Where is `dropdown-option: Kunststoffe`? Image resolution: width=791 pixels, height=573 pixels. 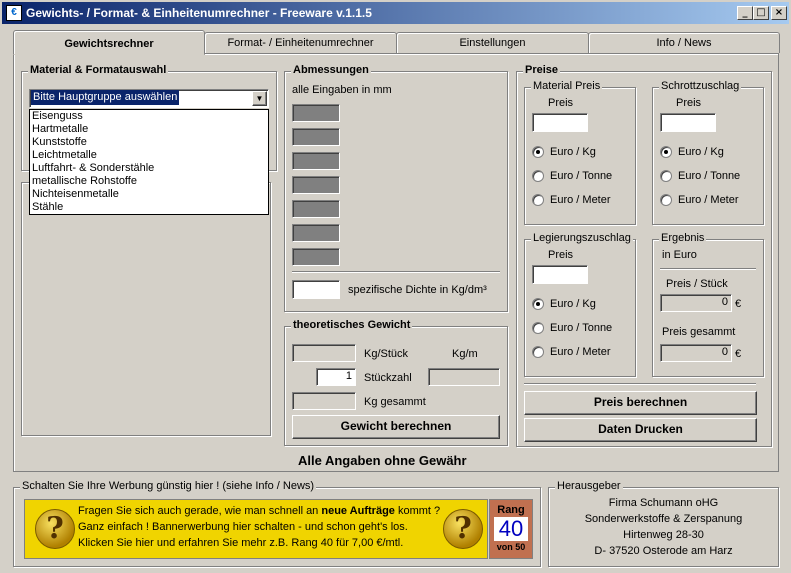 dropdown-option: Kunststoffe is located at coordinates (149, 142).